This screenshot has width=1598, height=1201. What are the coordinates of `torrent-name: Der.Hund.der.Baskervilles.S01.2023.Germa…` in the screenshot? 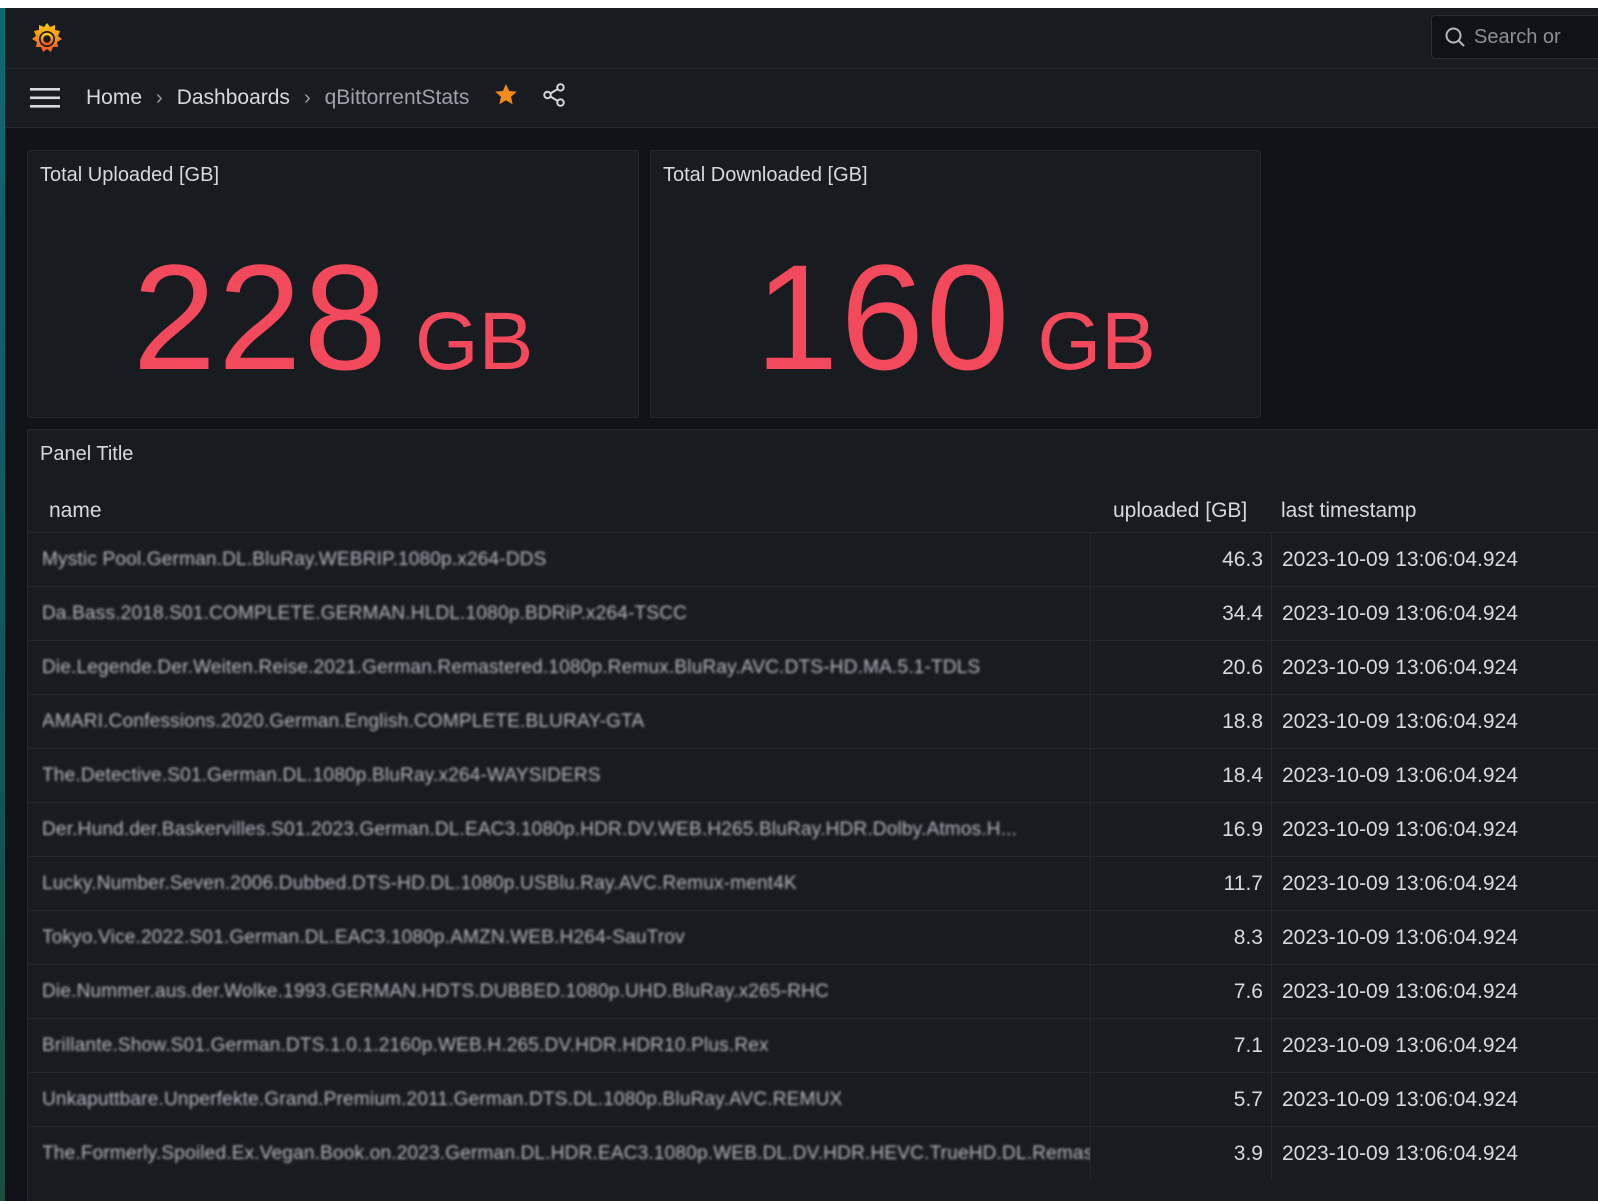 It's located at (530, 829).